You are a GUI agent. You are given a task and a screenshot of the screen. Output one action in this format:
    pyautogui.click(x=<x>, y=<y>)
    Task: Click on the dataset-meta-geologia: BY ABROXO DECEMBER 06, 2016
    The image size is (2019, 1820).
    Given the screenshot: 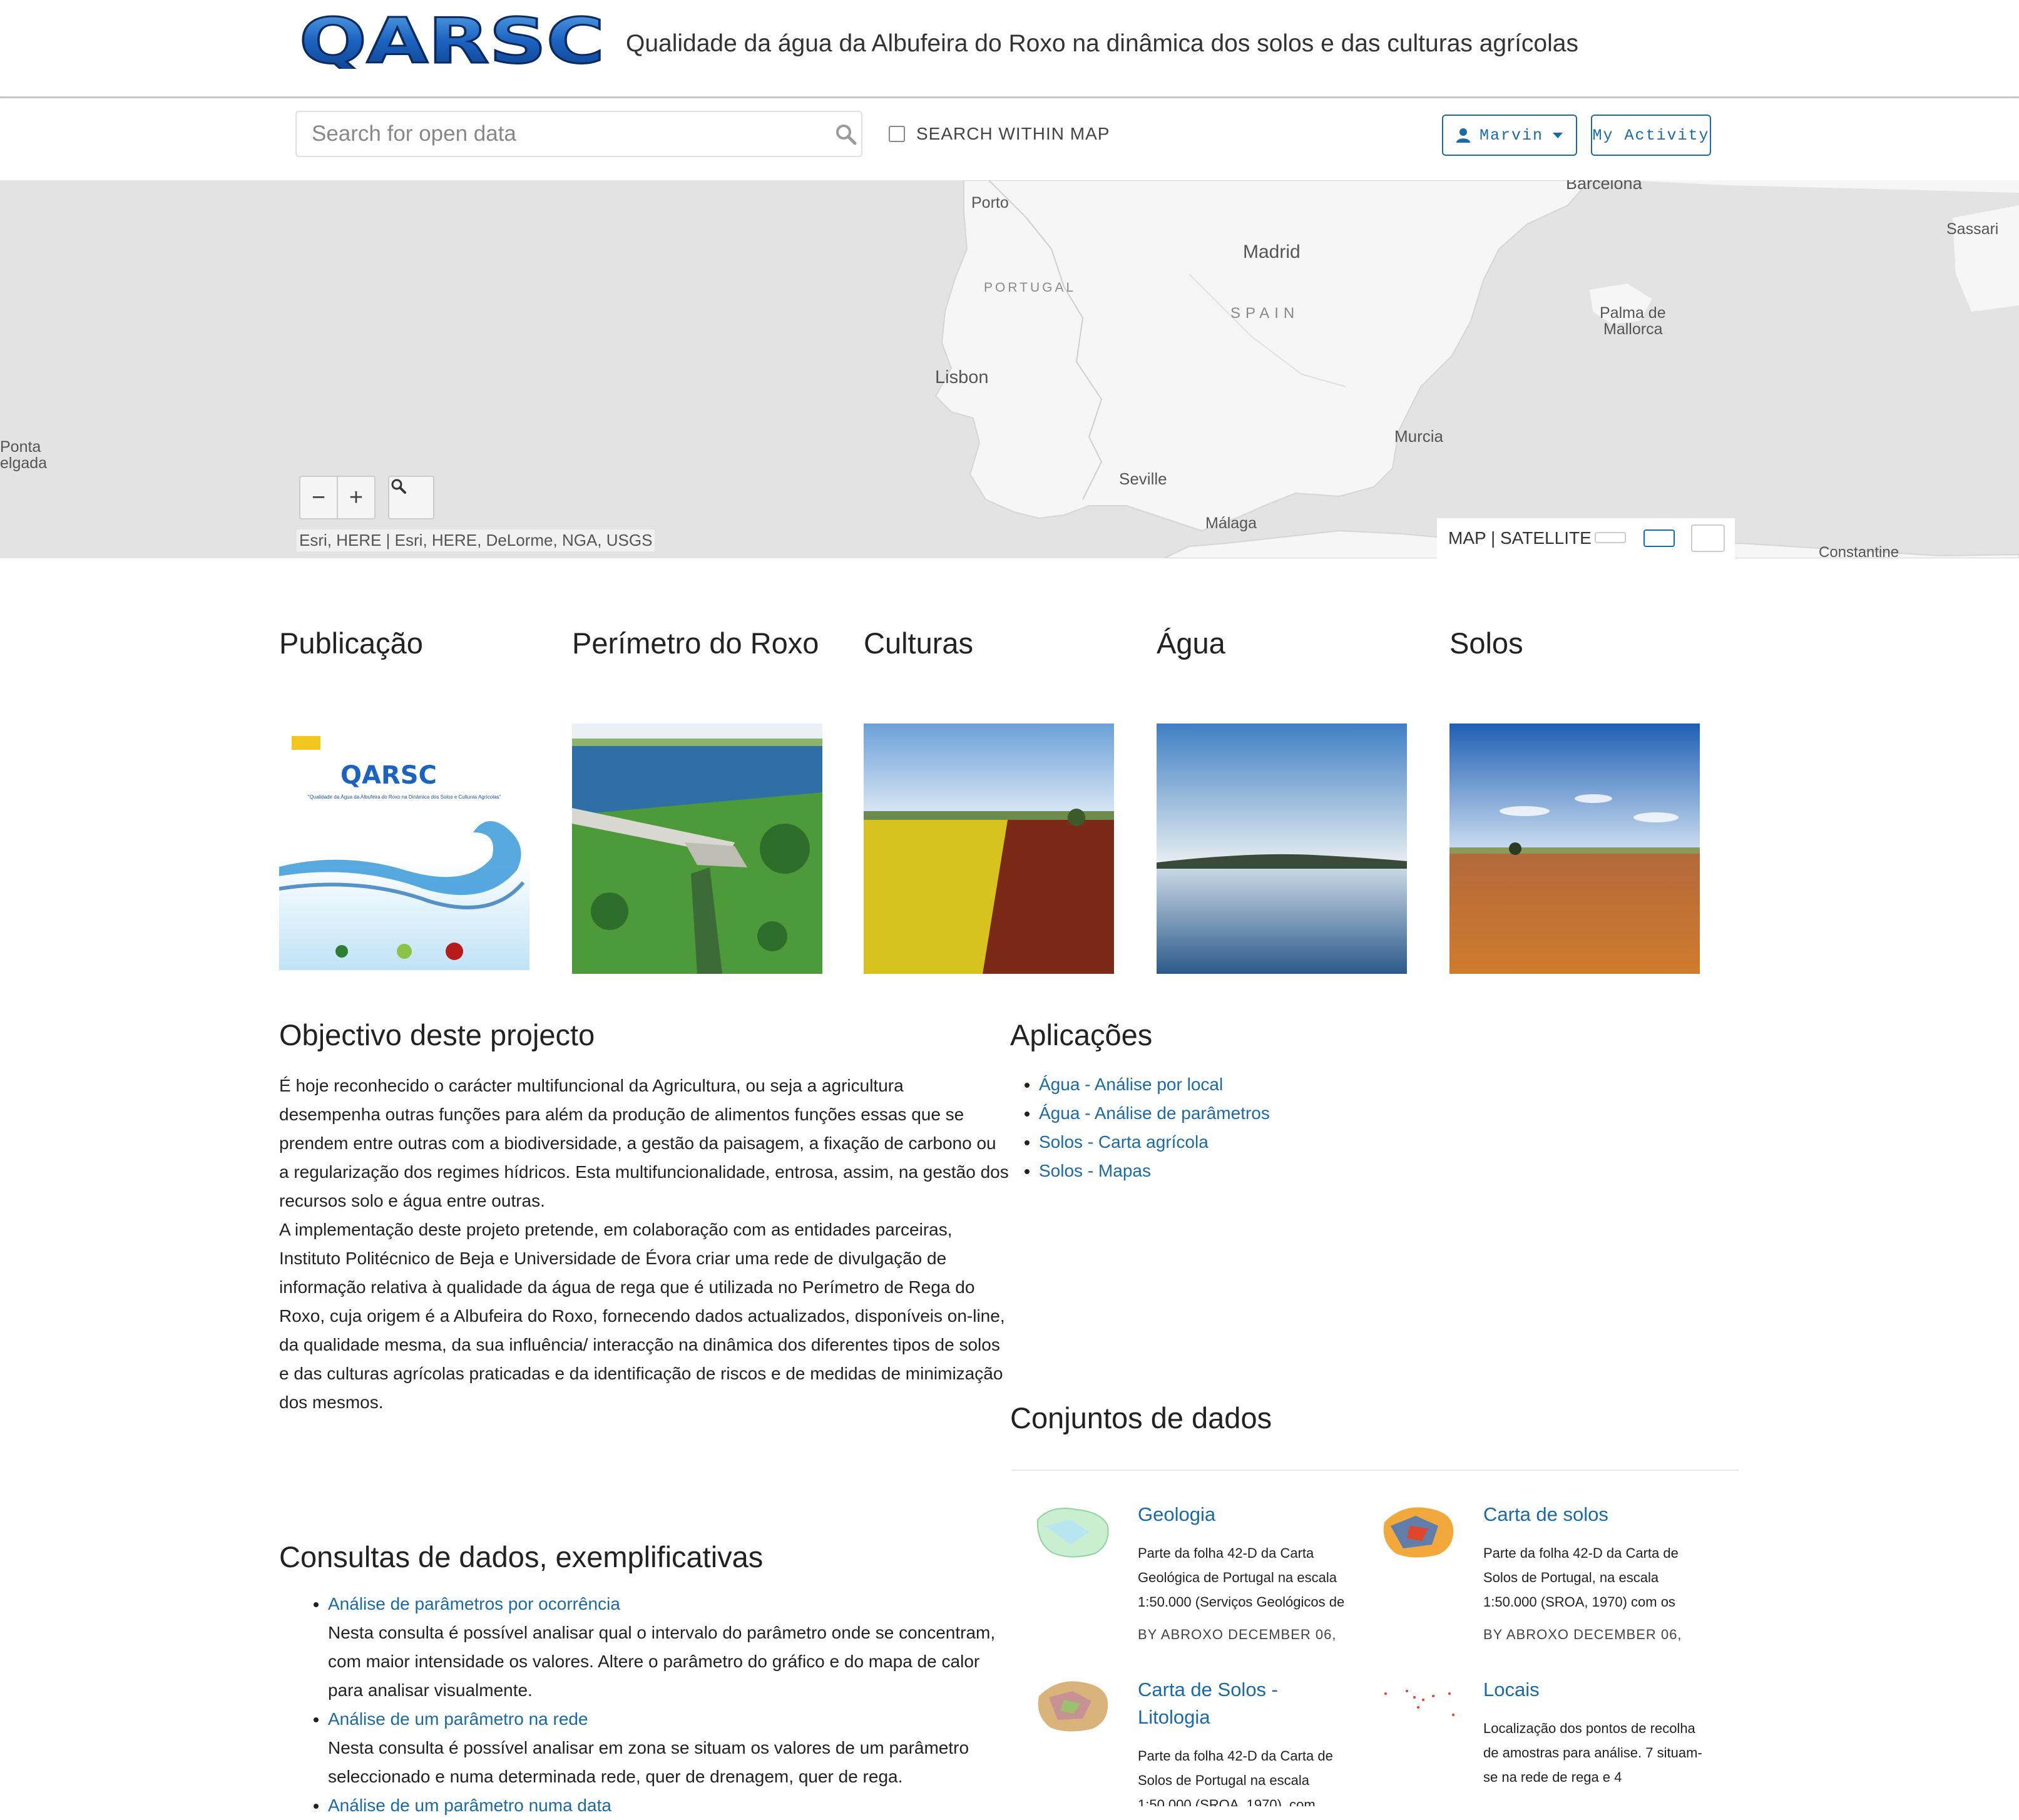 What is the action you would take?
    pyautogui.click(x=1237, y=1637)
    